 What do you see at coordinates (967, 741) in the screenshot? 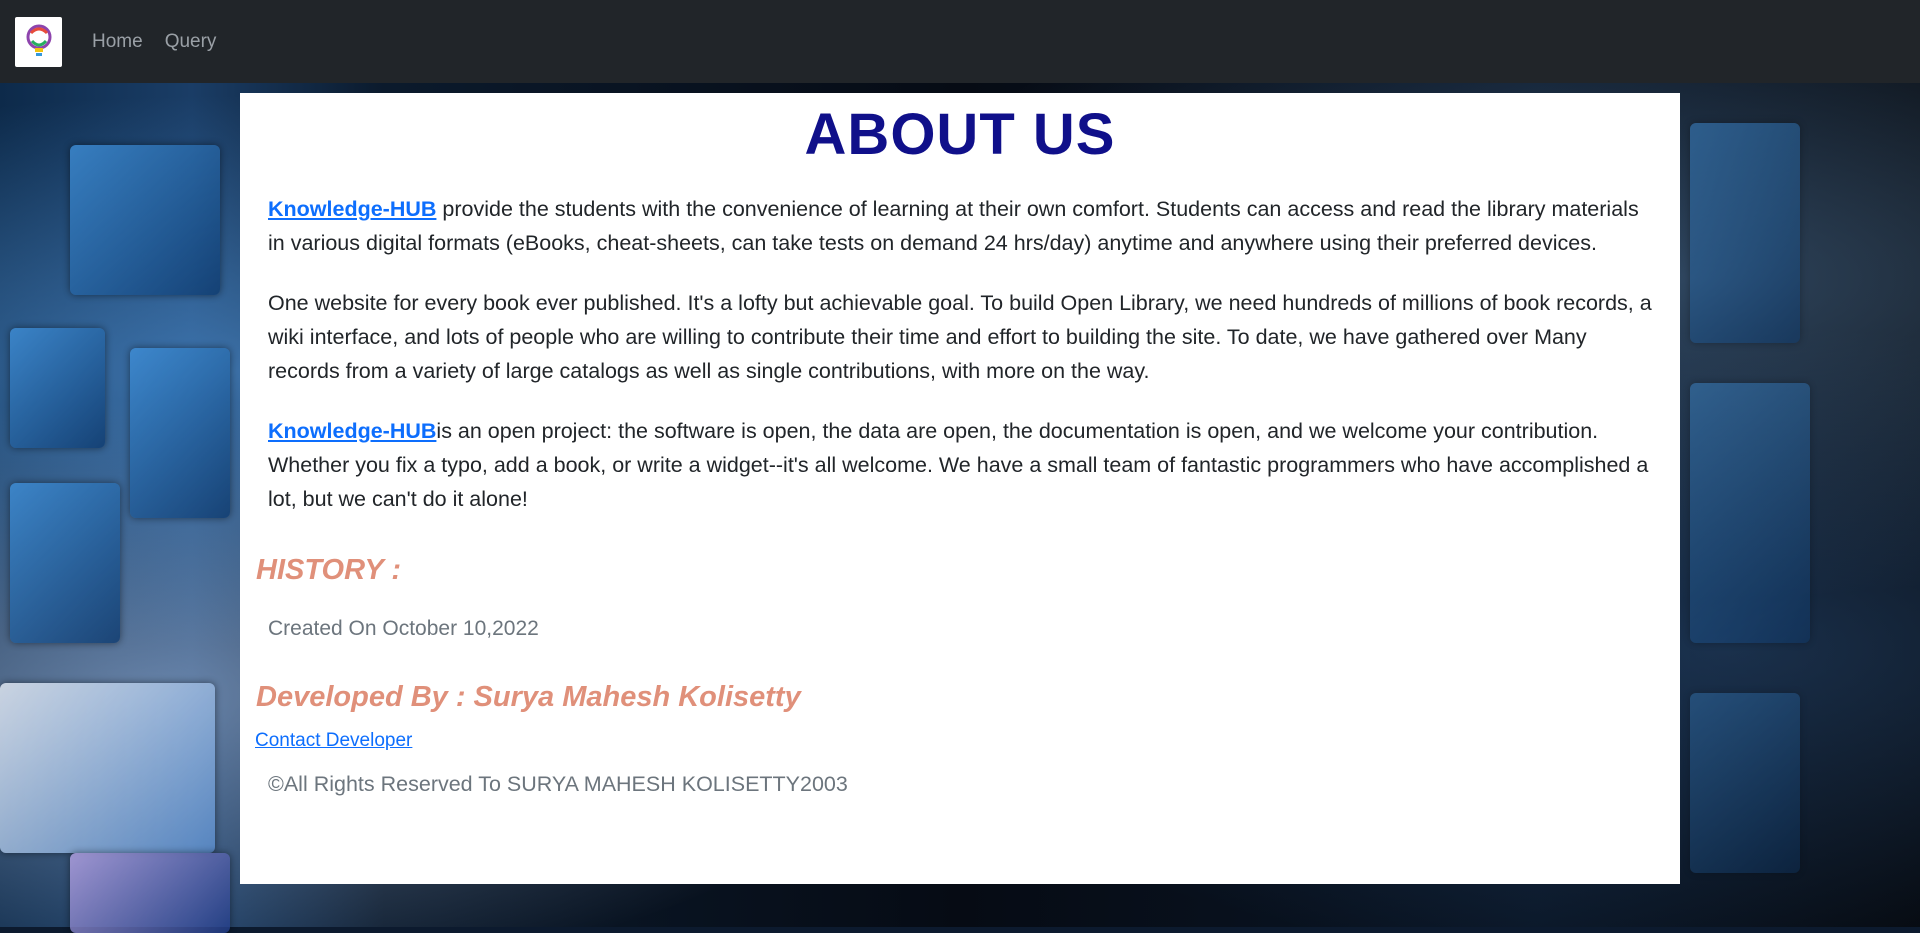
I see `contact-developer-link: Contact Developer` at bounding box center [967, 741].